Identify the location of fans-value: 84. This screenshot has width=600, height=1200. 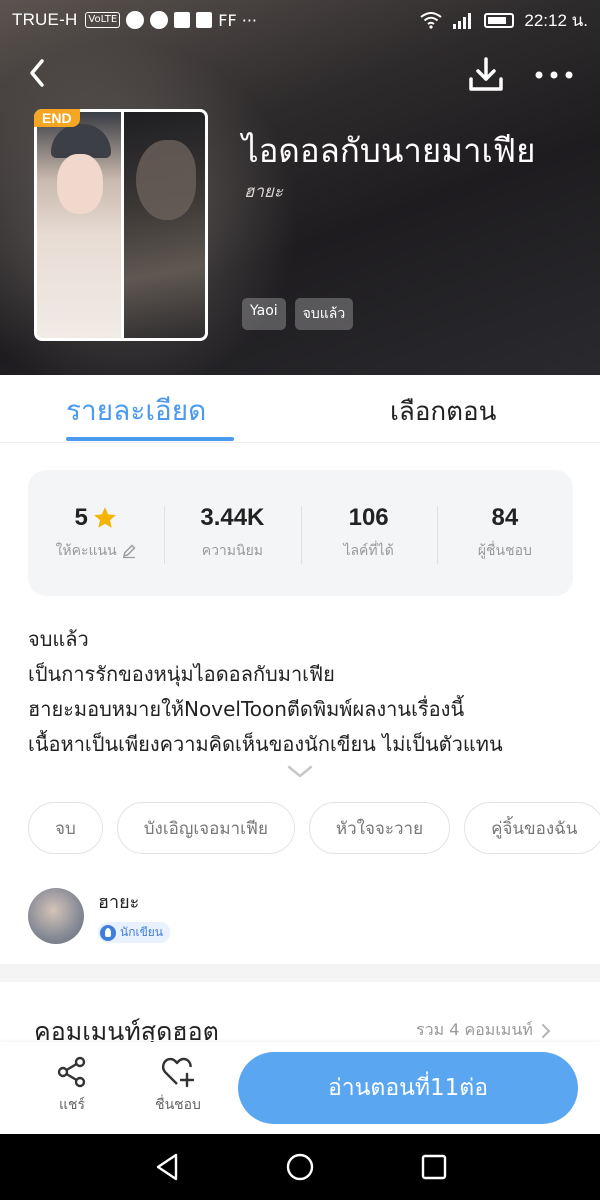
(505, 517).